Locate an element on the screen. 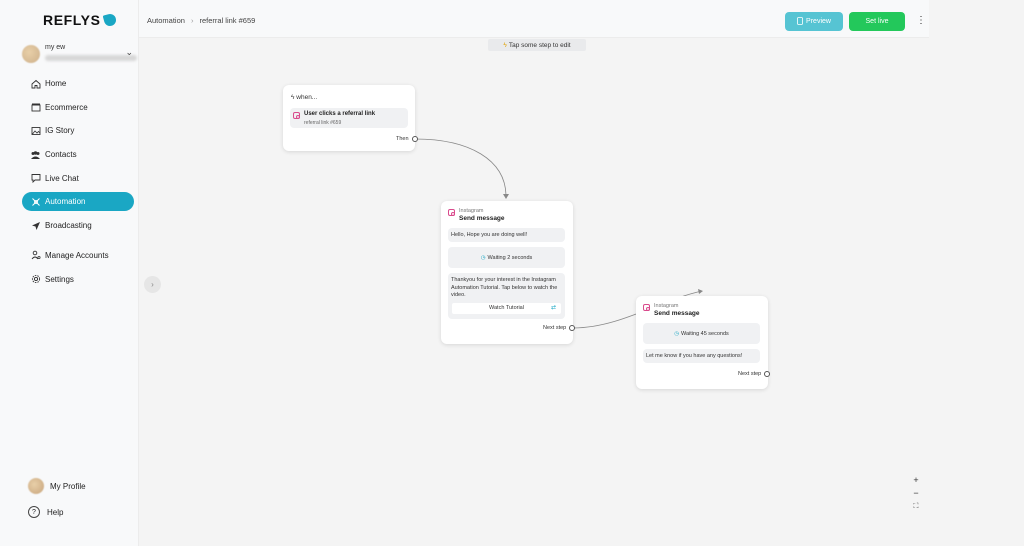 This screenshot has height=546, width=1024. wait-block: ◷ Waiting 45 seconds is located at coordinates (701, 333).